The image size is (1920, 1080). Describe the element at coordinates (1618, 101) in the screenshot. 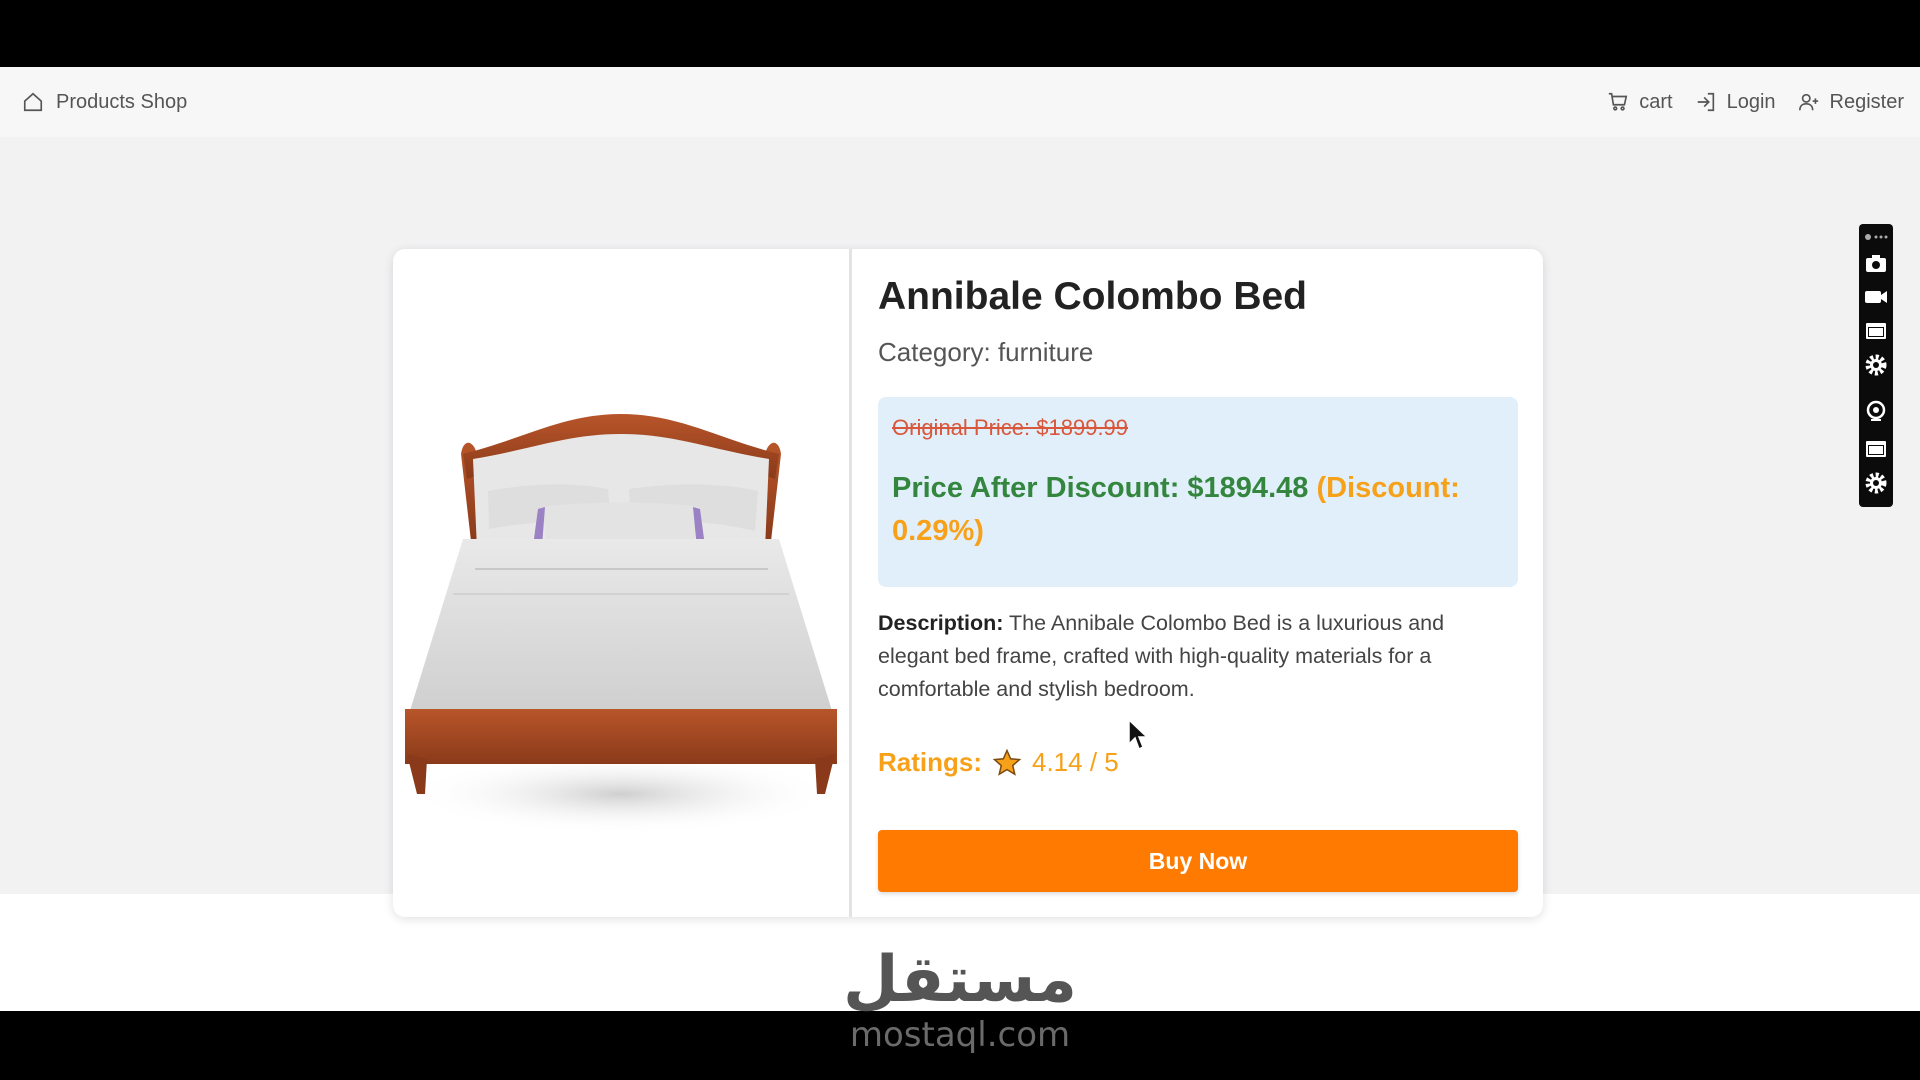

I see `cart-icon` at that location.